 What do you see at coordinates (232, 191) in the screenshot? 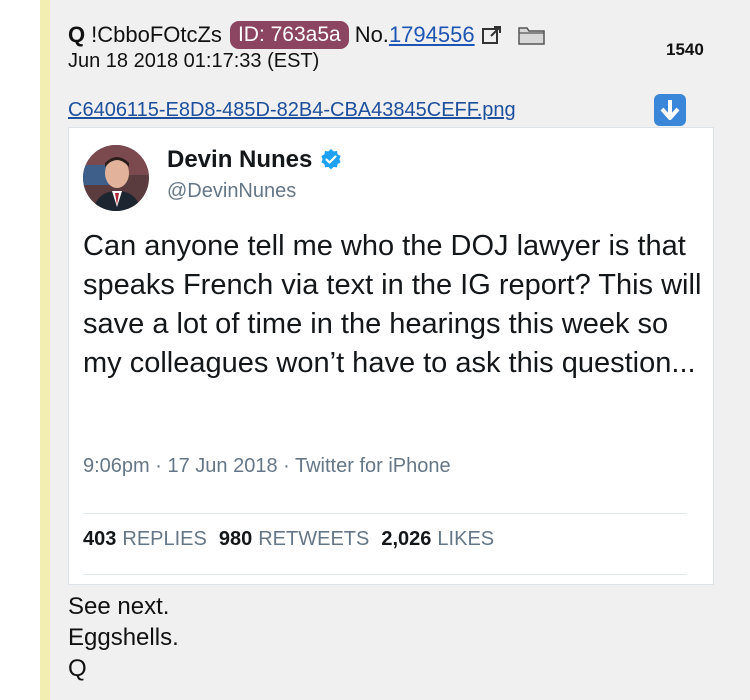
I see `tweet-author-handle: @DevinNunes` at bounding box center [232, 191].